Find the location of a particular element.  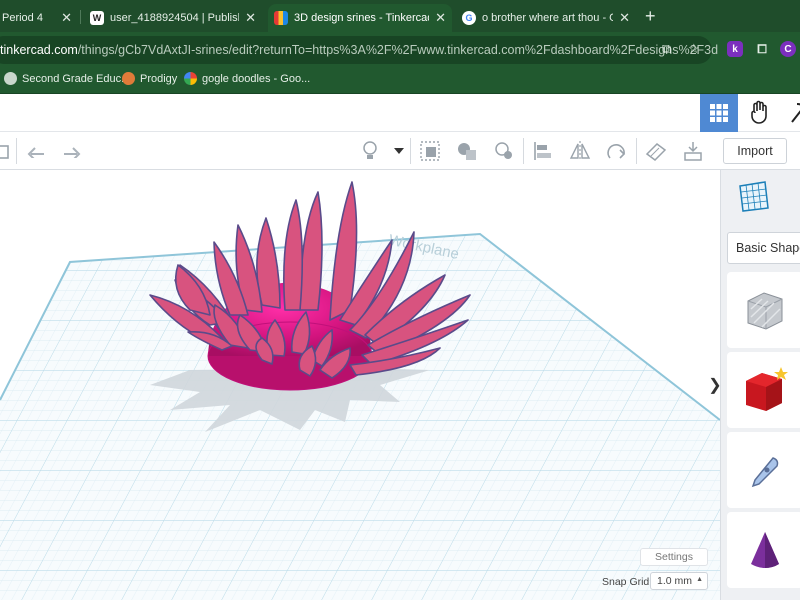

tab-google-search: G o brother where art thou - Goog ✕ is located at coordinates (546, 18).